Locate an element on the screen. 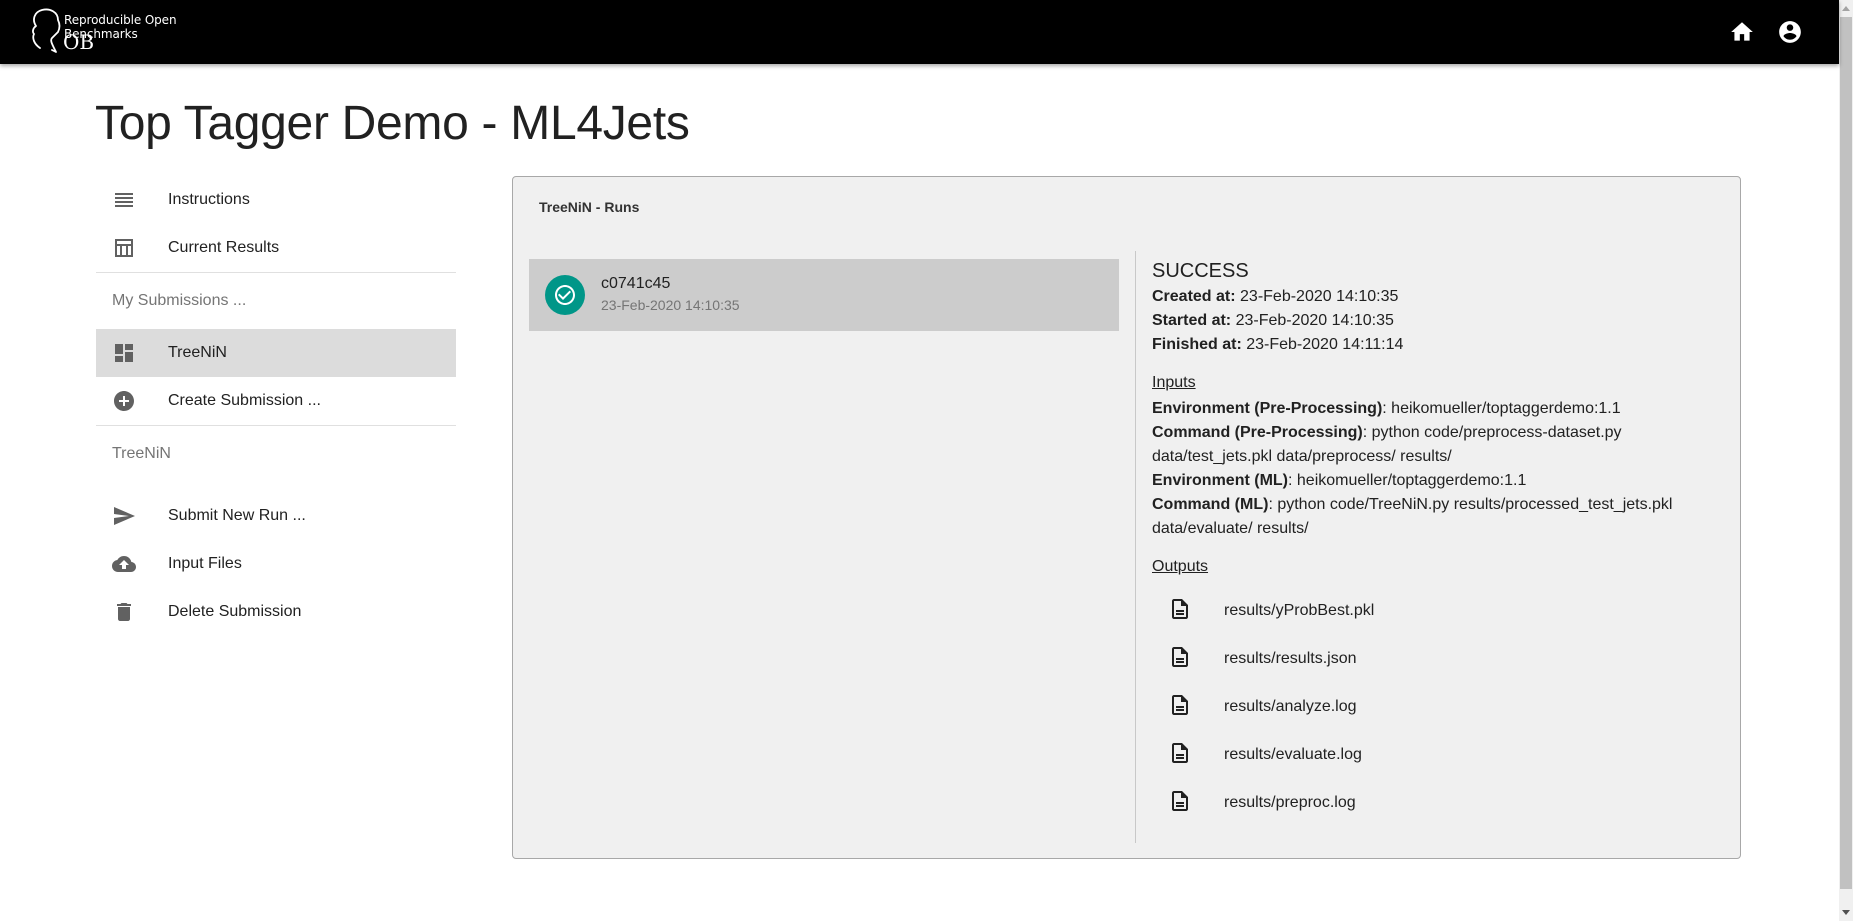 The image size is (1853, 921). trash-icon is located at coordinates (124, 612).